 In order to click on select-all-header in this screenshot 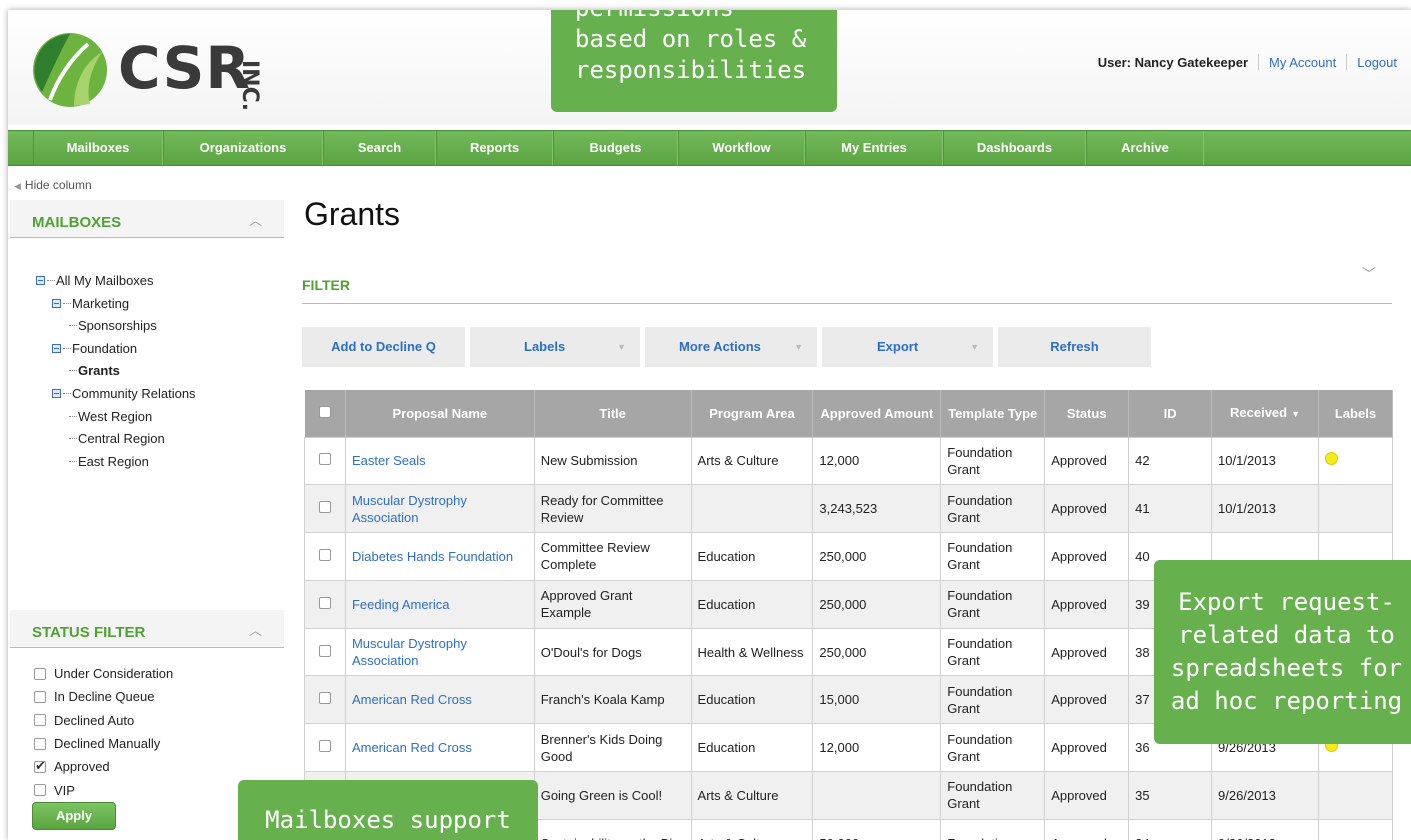, I will do `click(325, 413)`.